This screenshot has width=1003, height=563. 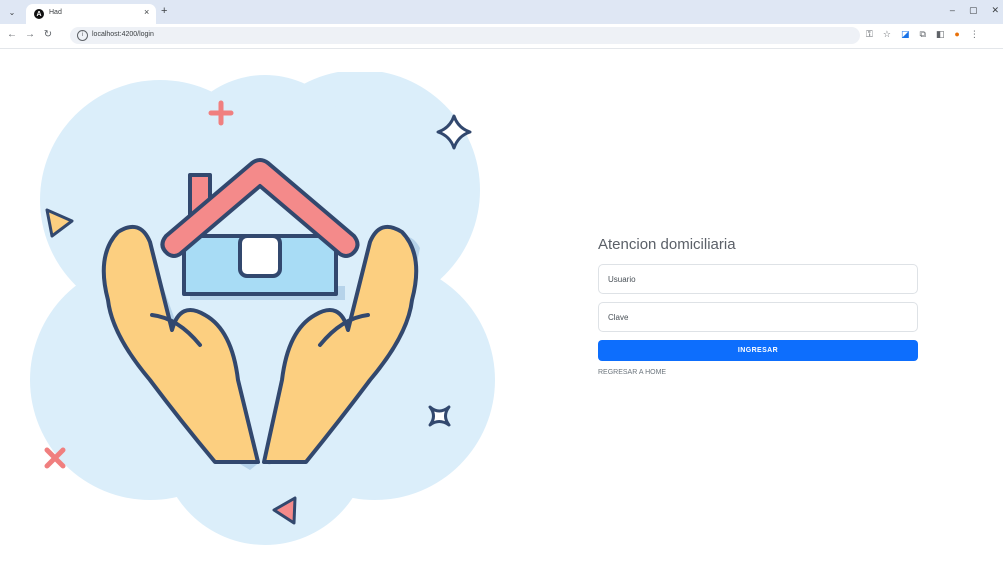 I want to click on back-icon: ←, so click(x=12, y=34).